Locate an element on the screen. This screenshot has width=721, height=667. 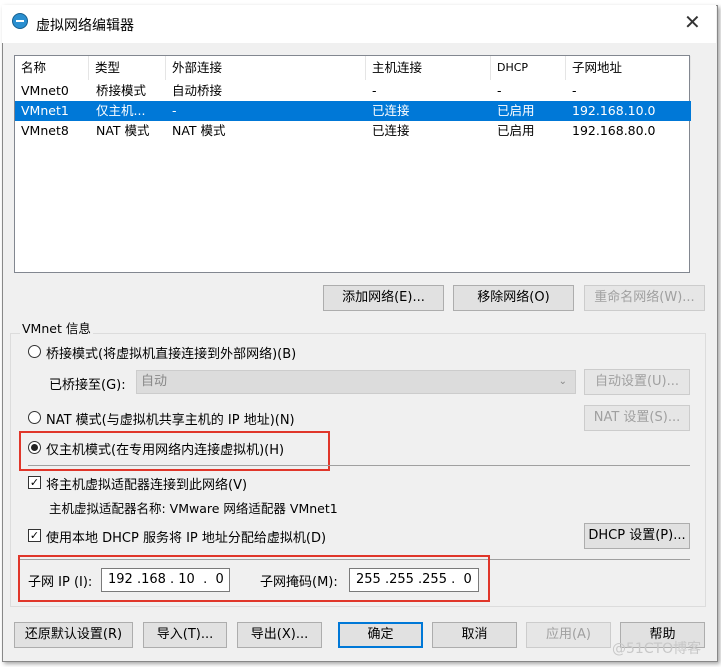
host-only-radio is located at coordinates (34, 447).